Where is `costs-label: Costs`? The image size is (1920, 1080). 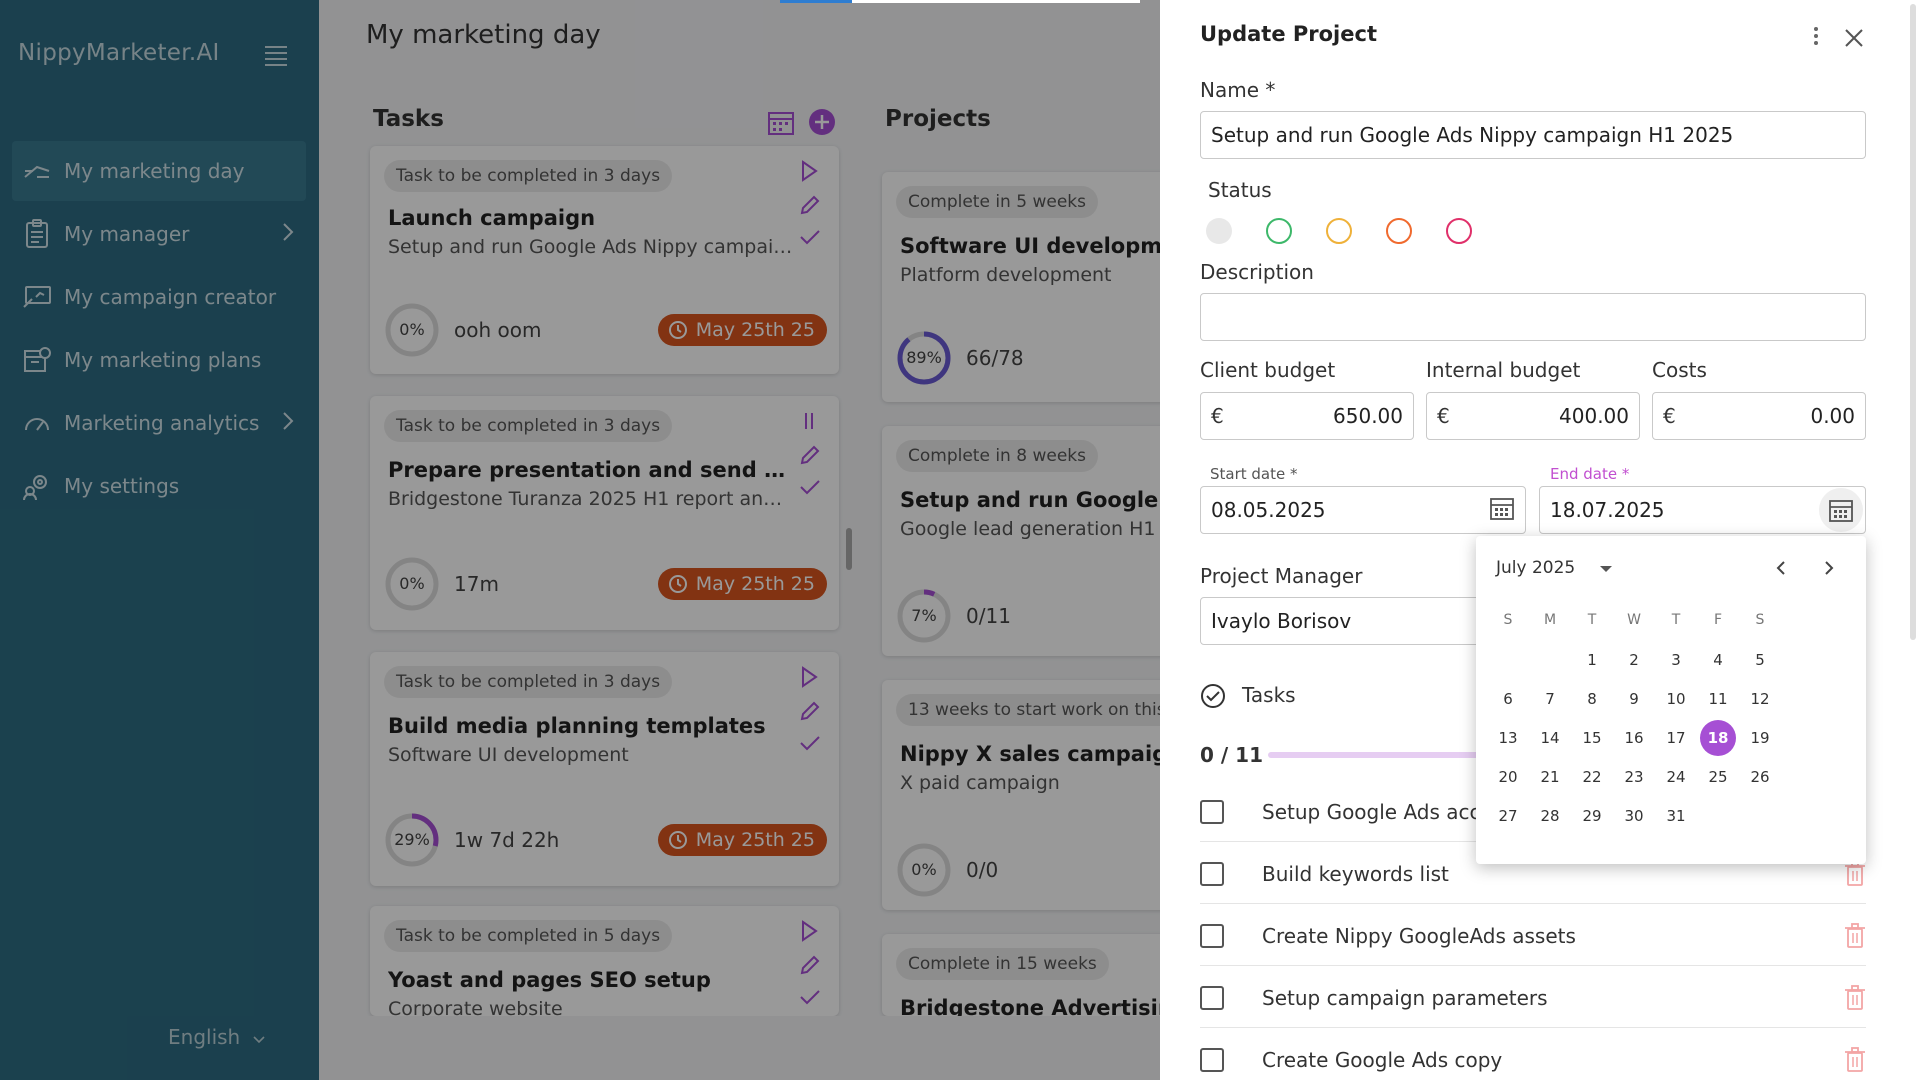
costs-label: Costs is located at coordinates (1679, 370).